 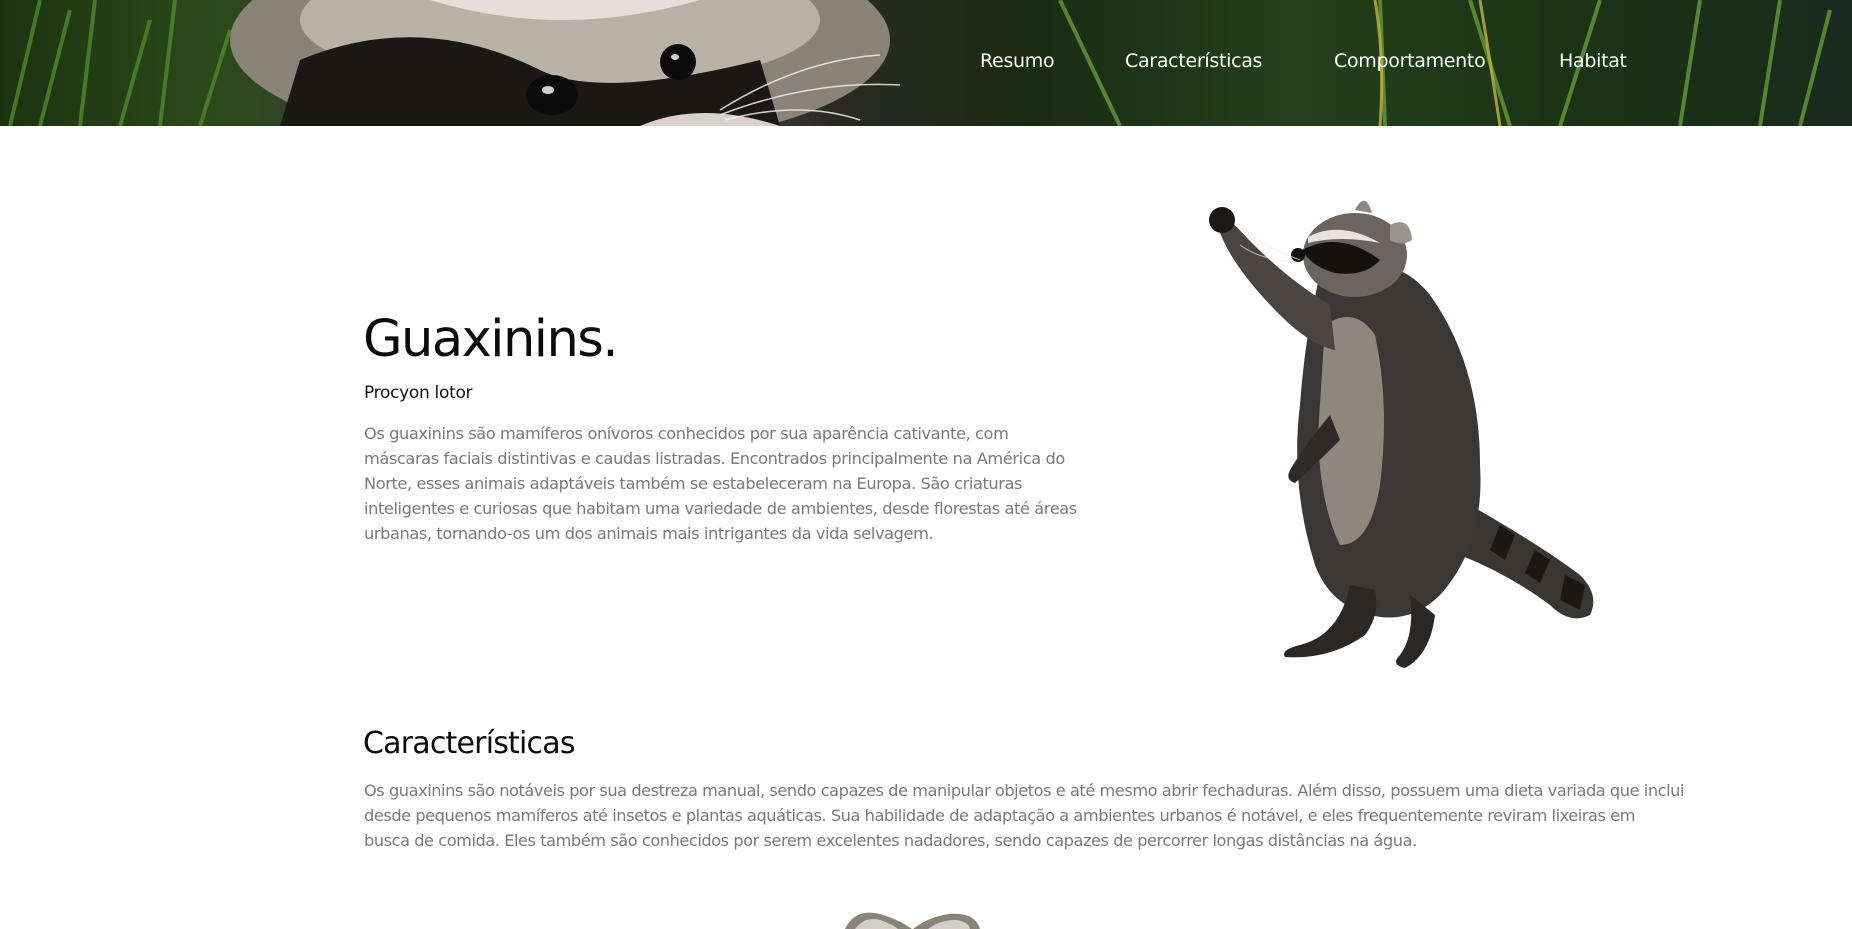 I want to click on nav-link-comportamento: Comportamento, so click(x=1410, y=61).